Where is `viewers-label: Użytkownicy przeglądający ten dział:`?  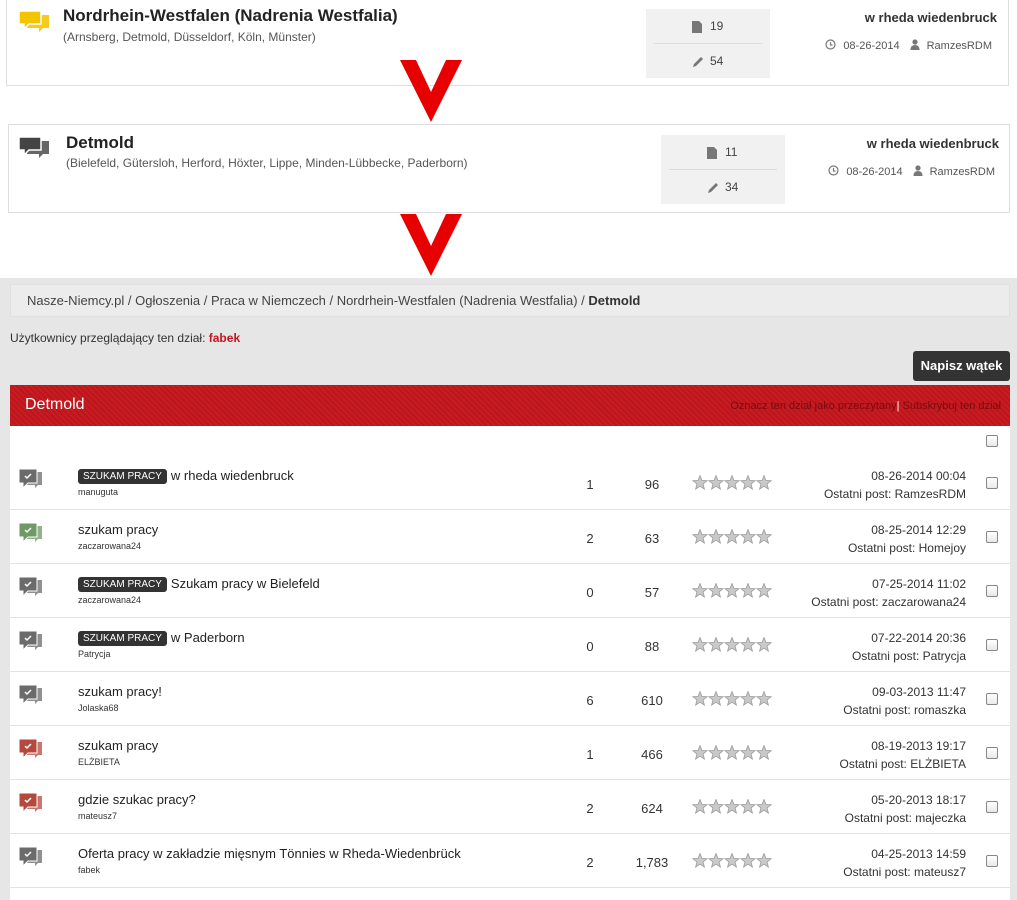 viewers-label: Użytkownicy przeglądający ten dział: is located at coordinates (109, 338).